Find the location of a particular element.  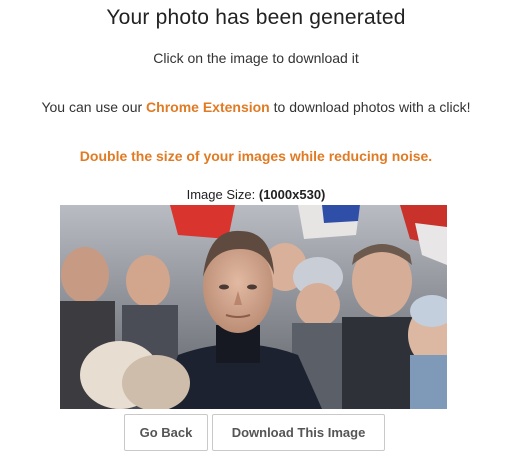

image-size-label: Image Size: is located at coordinates (222, 194).